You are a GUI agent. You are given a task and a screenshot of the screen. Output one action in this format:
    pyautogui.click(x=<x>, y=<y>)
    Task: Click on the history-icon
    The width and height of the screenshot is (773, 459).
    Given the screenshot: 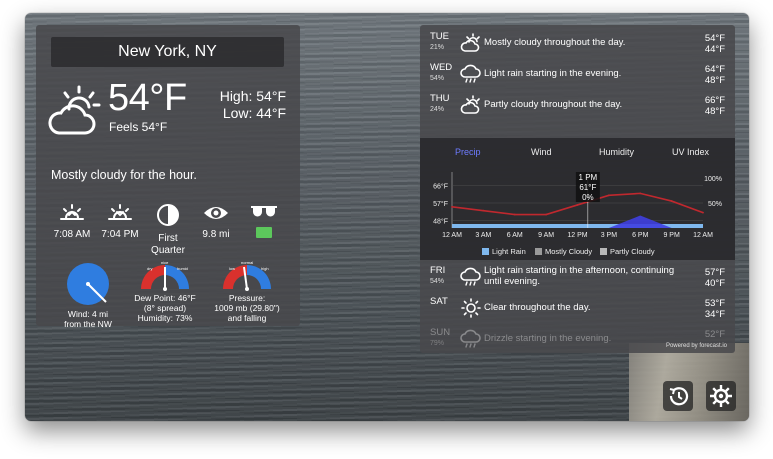 What is the action you would take?
    pyautogui.click(x=679, y=396)
    